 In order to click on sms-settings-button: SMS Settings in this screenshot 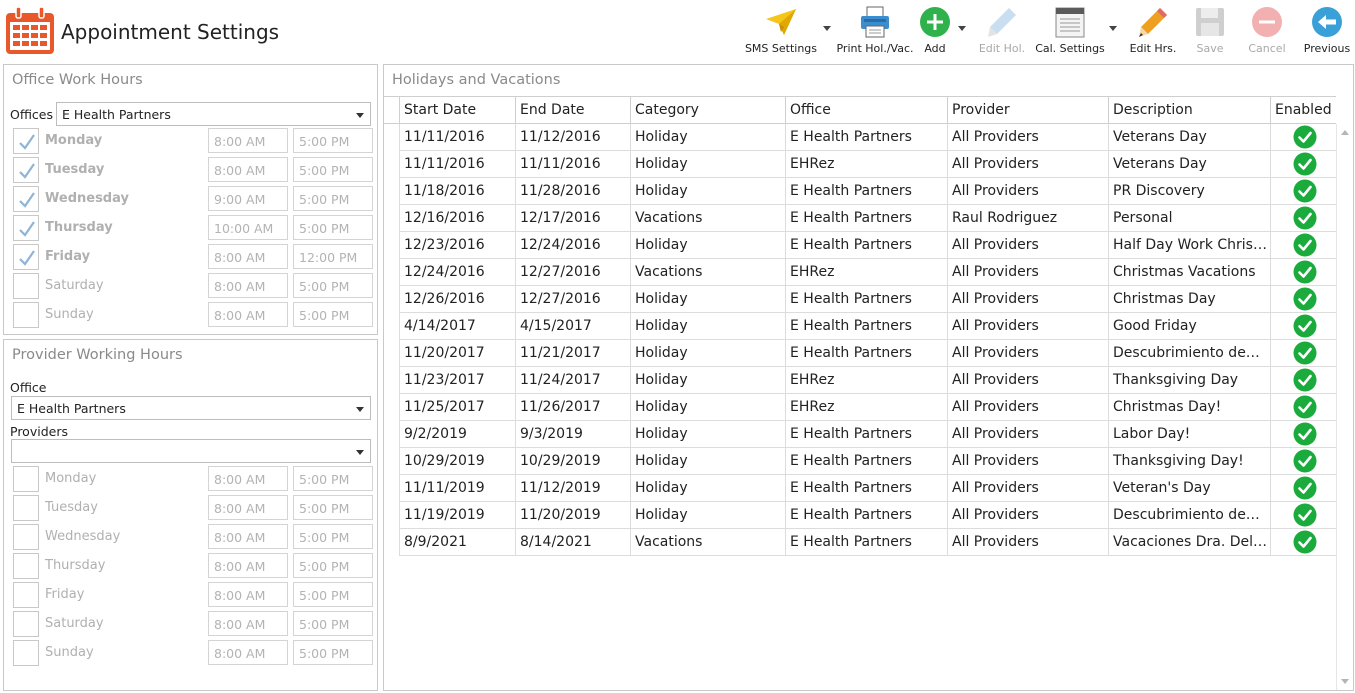, I will do `click(781, 32)`.